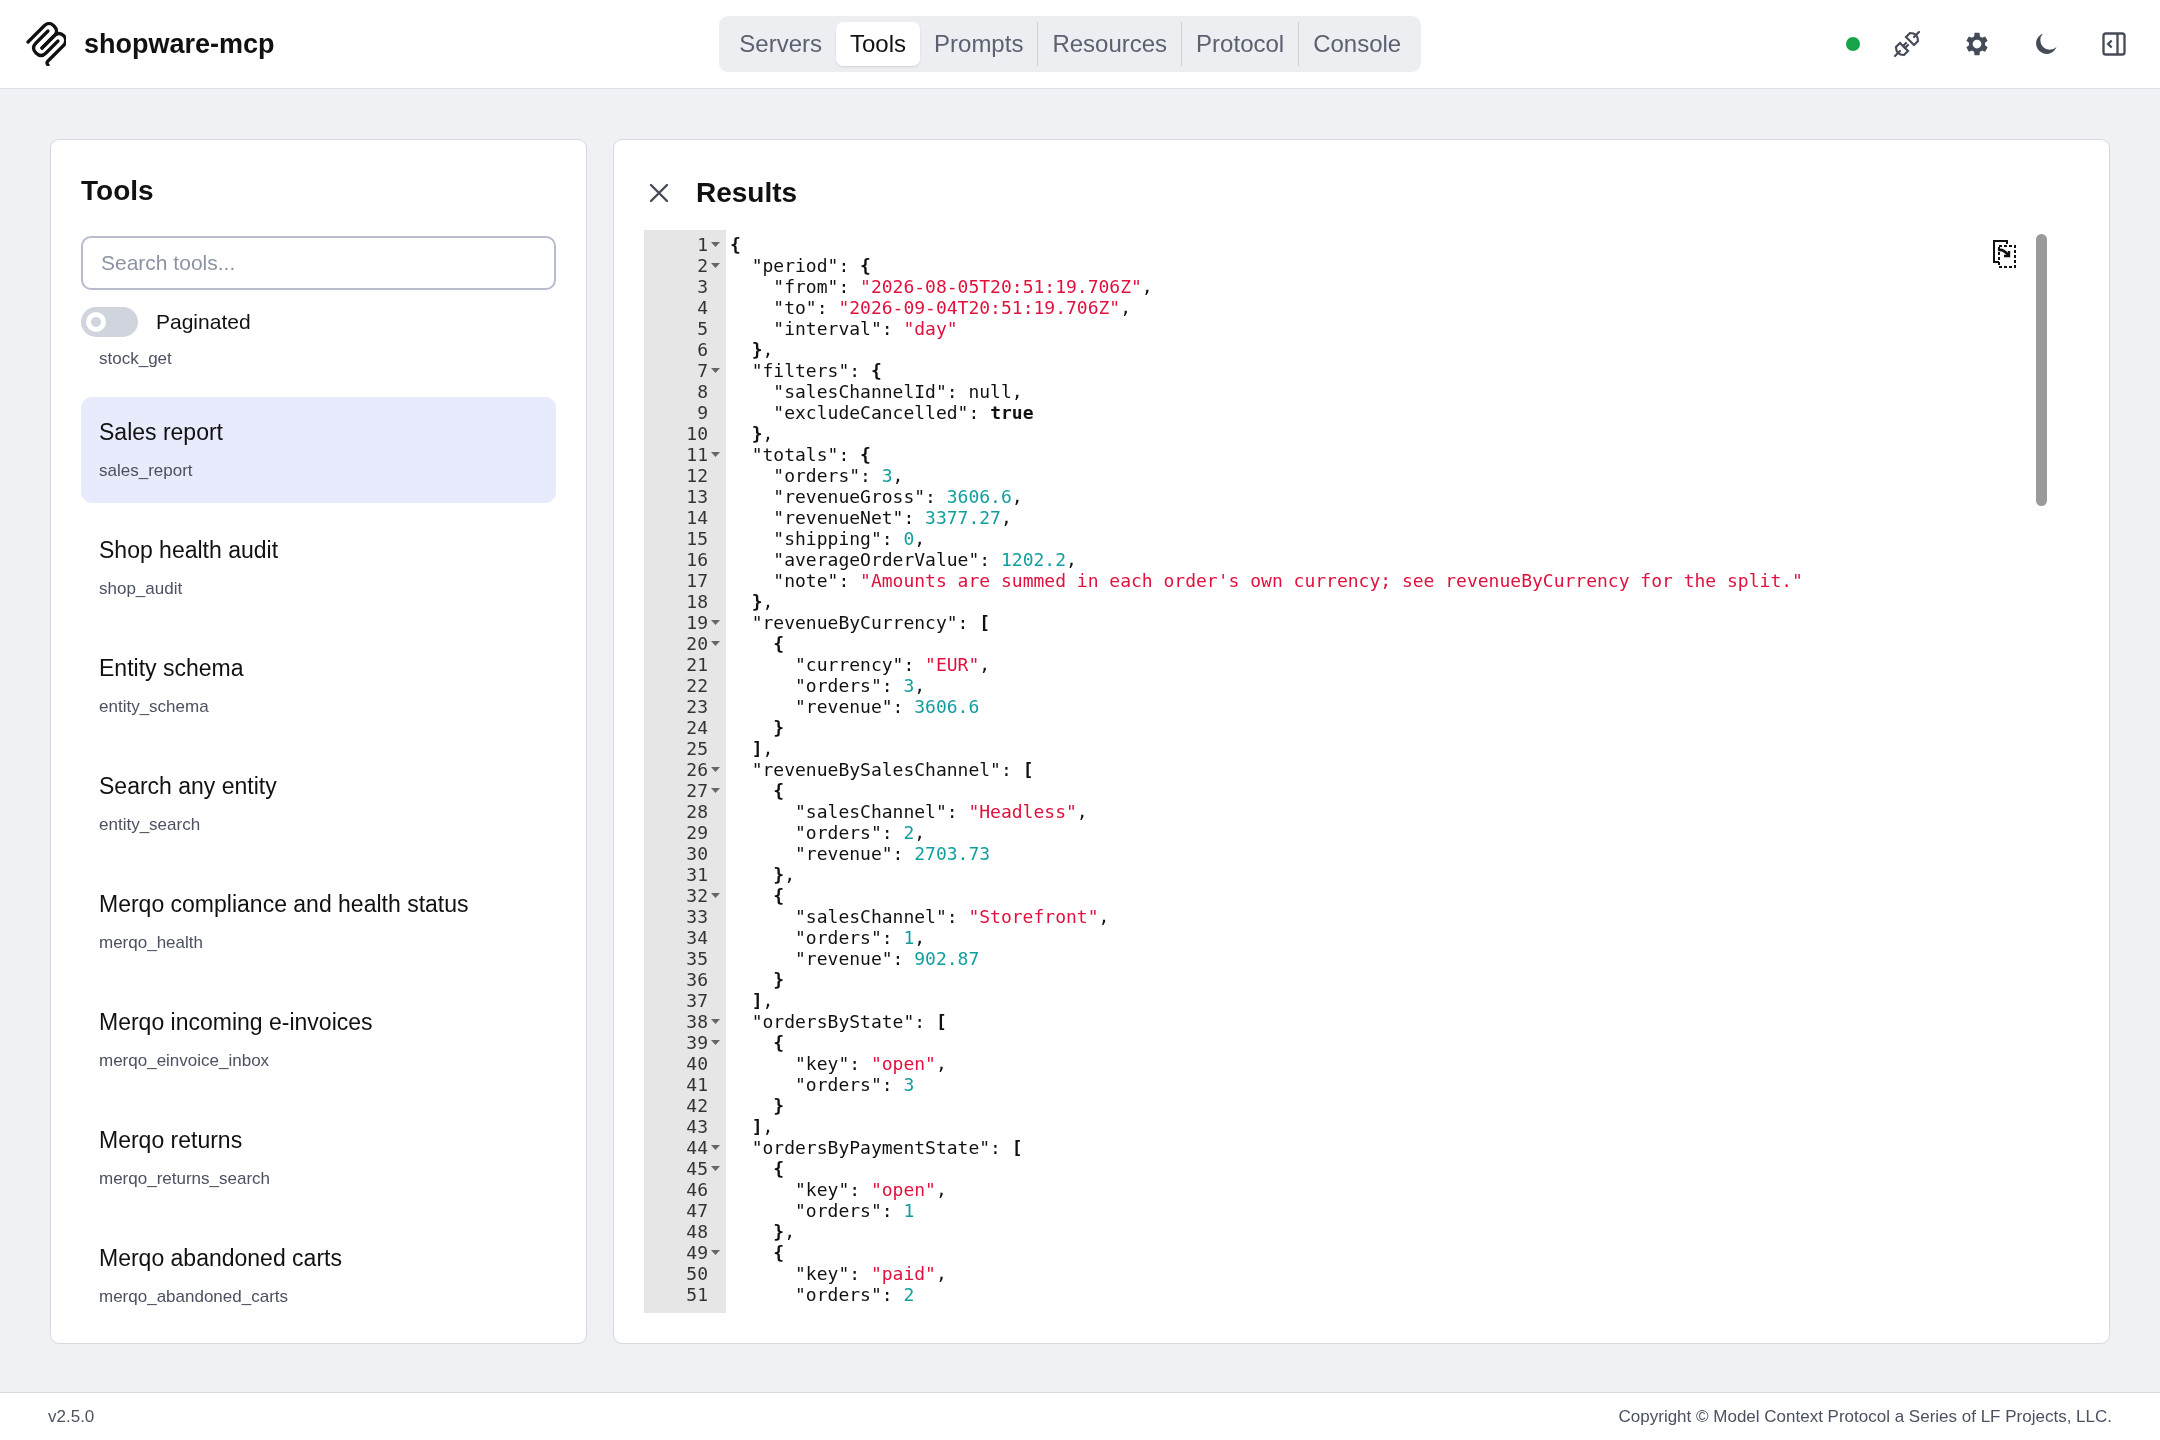  I want to click on code-line: "orders": 1,, so click(860, 937).